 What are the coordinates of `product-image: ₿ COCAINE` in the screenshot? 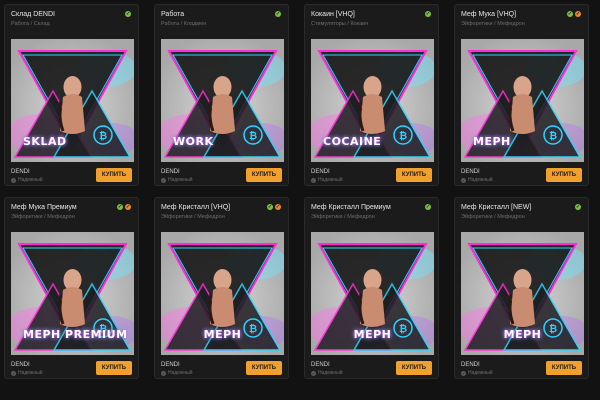 It's located at (372, 100).